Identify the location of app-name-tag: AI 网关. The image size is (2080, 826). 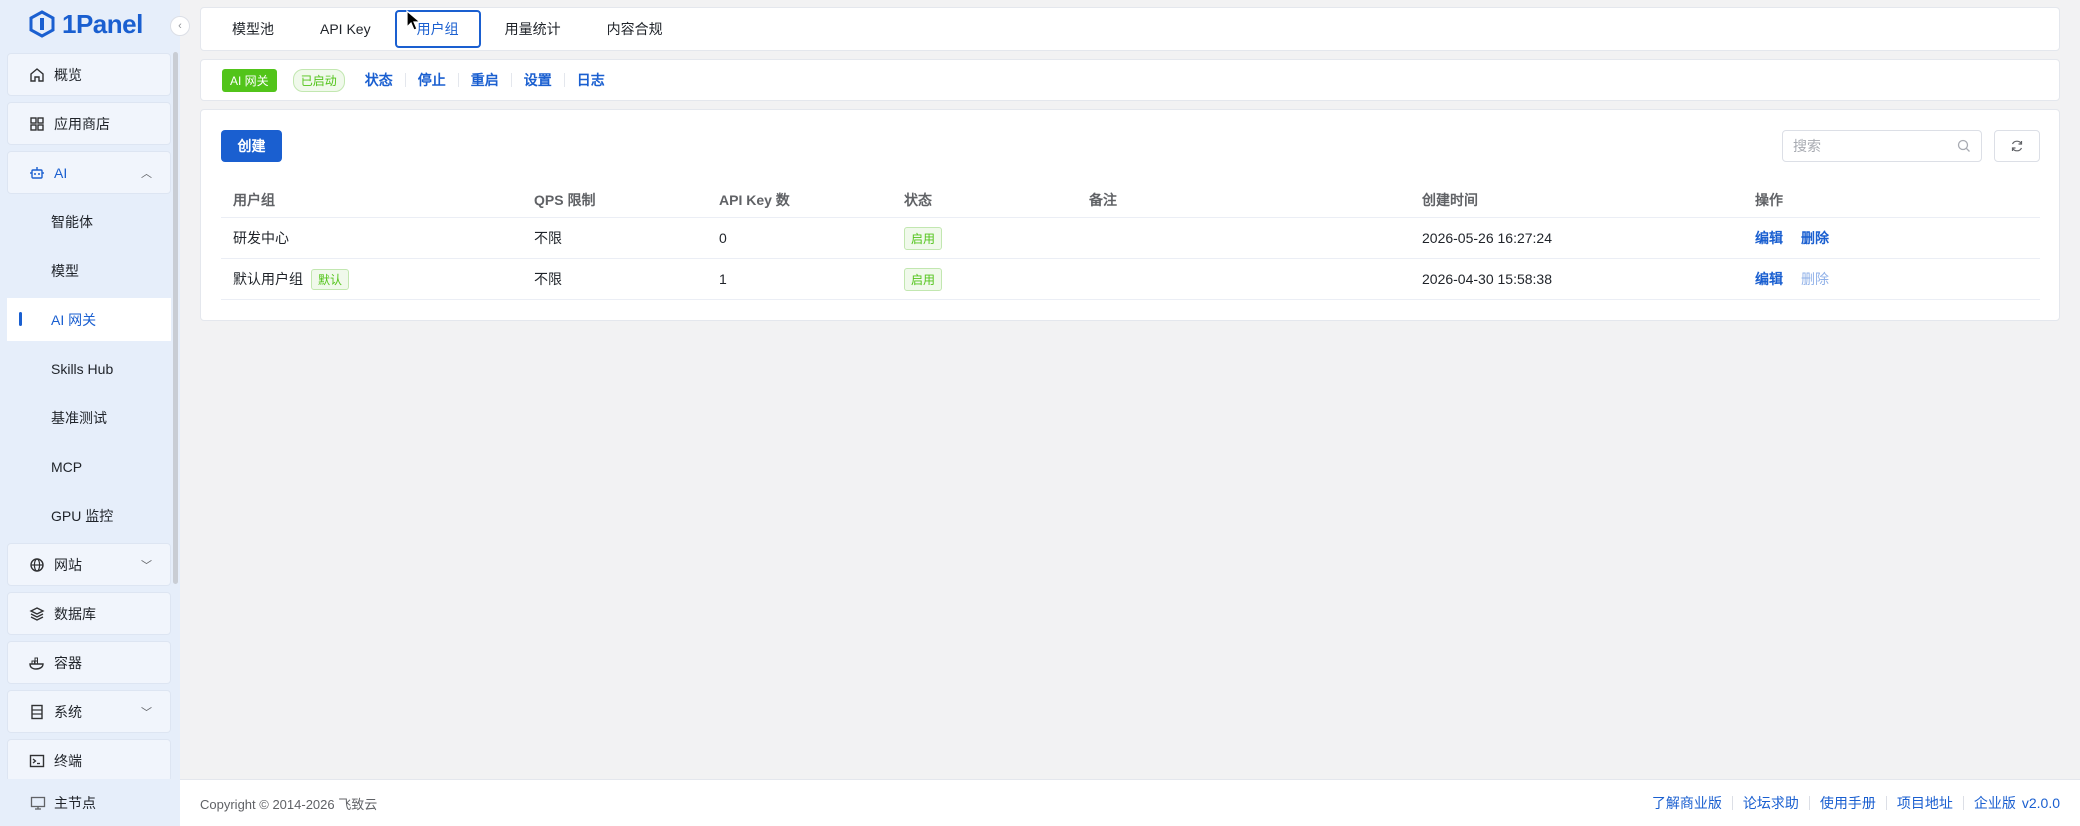
(249, 80).